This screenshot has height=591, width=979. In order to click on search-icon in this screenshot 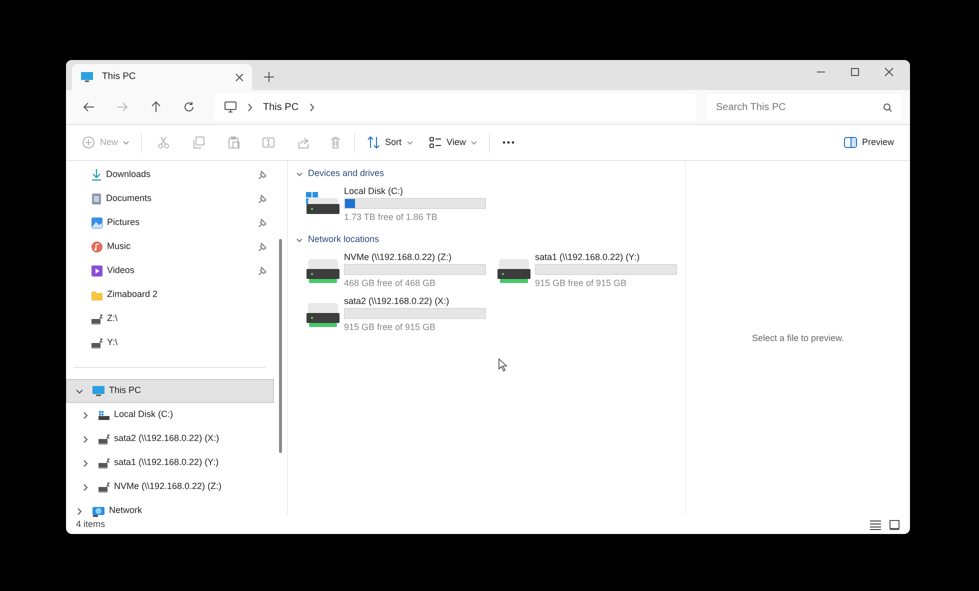, I will do `click(887, 107)`.